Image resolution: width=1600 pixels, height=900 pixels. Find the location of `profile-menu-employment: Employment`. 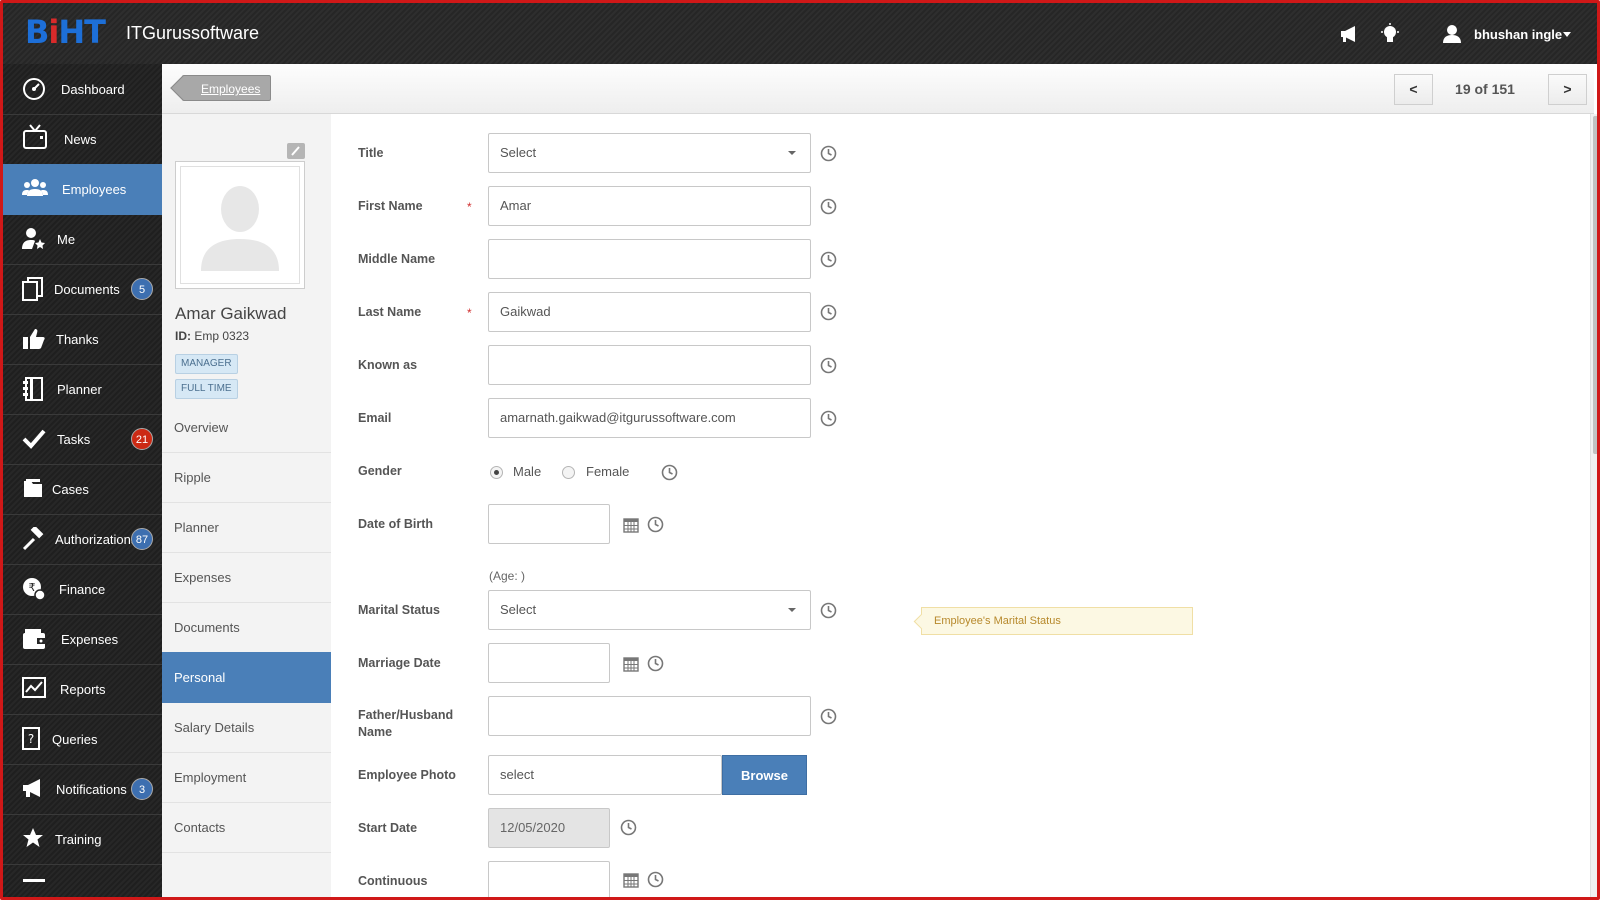

profile-menu-employment: Employment is located at coordinates (246, 777).